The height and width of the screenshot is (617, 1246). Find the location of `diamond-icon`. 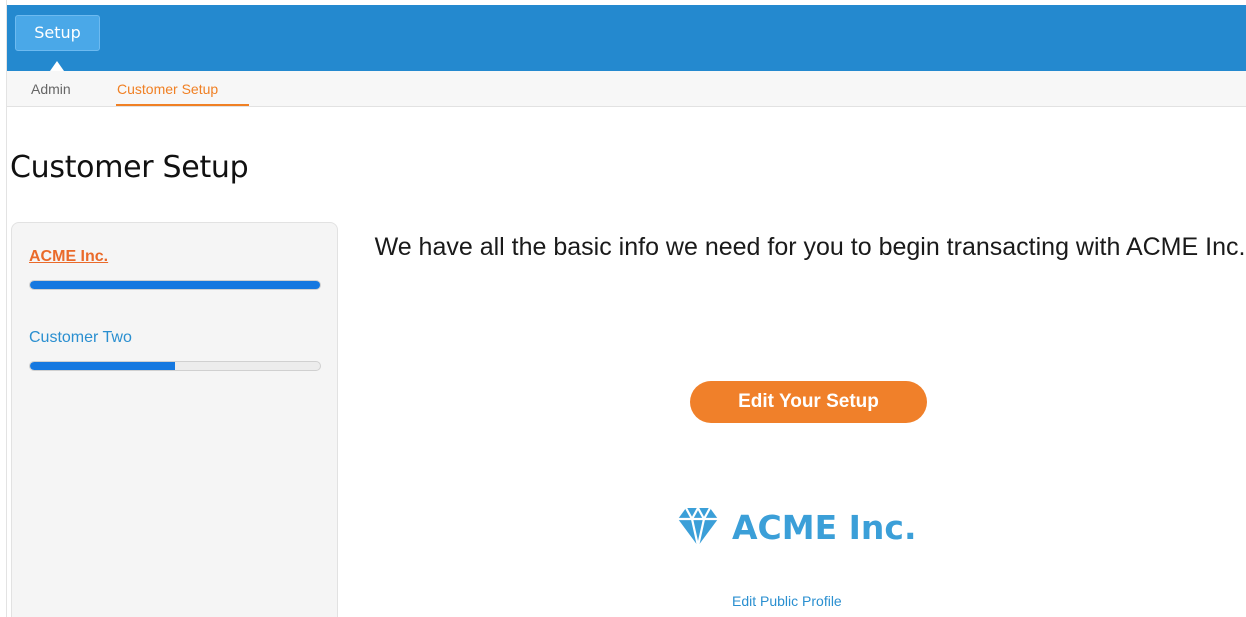

diamond-icon is located at coordinates (698, 526).